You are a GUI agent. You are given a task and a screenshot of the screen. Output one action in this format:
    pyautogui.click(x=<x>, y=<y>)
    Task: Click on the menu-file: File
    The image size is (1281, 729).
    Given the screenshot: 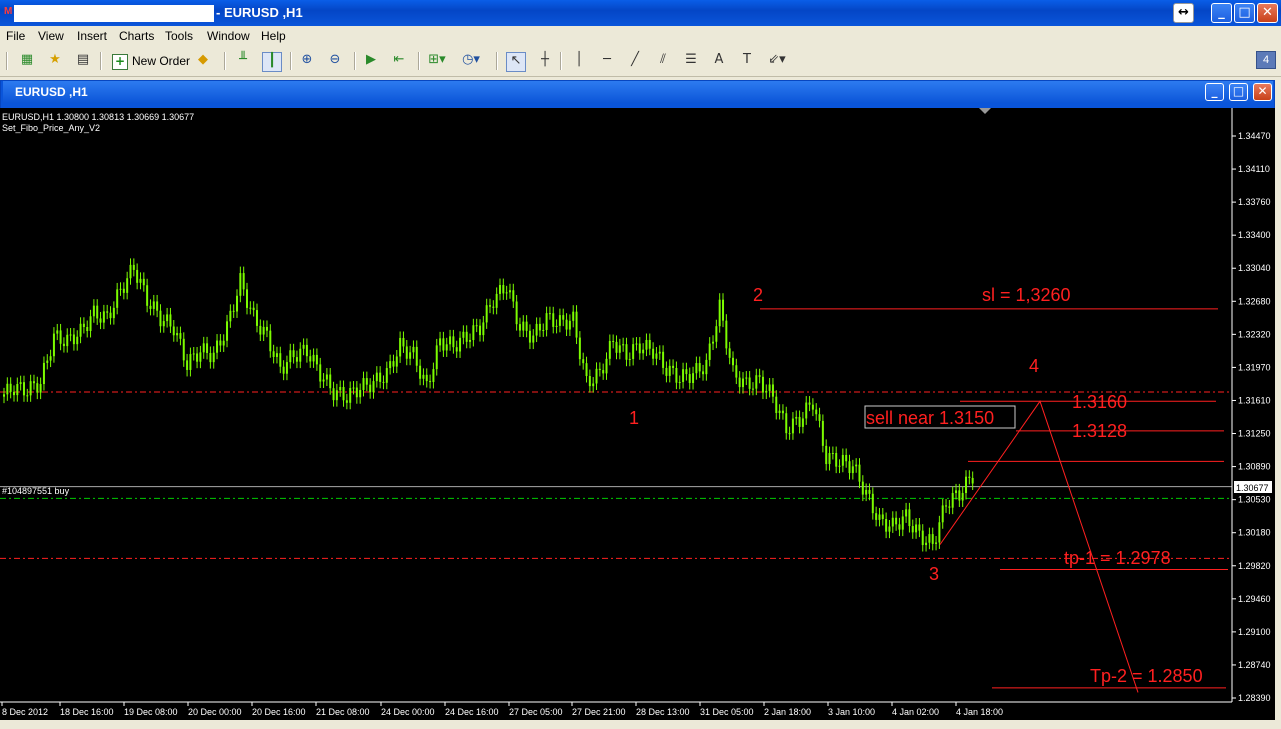 What is the action you would take?
    pyautogui.click(x=15, y=36)
    